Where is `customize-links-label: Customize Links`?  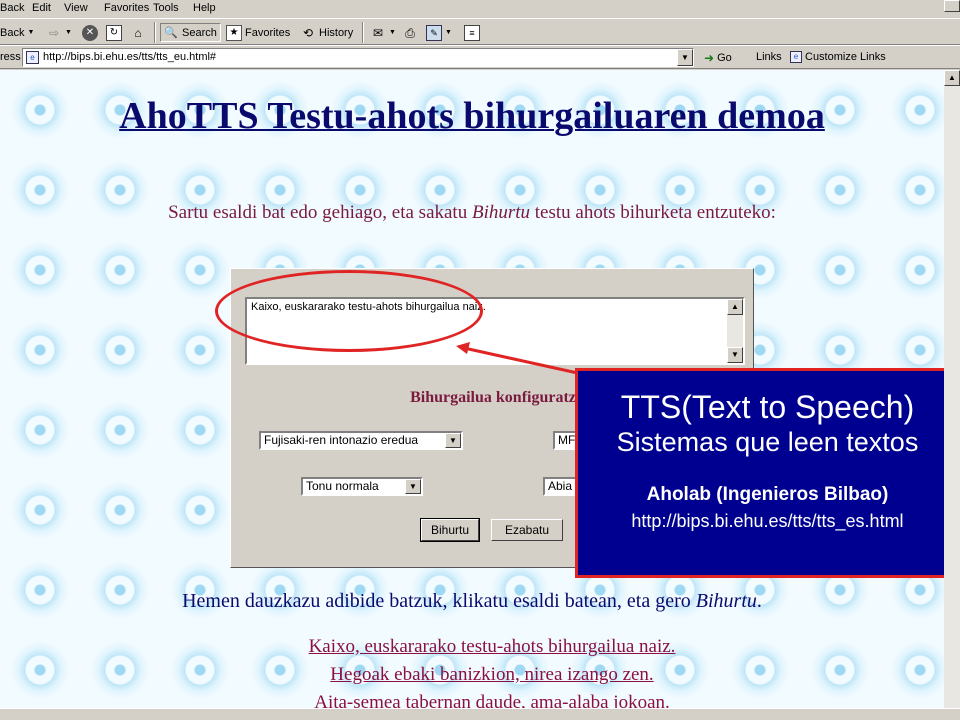
customize-links-label: Customize Links is located at coordinates (845, 57).